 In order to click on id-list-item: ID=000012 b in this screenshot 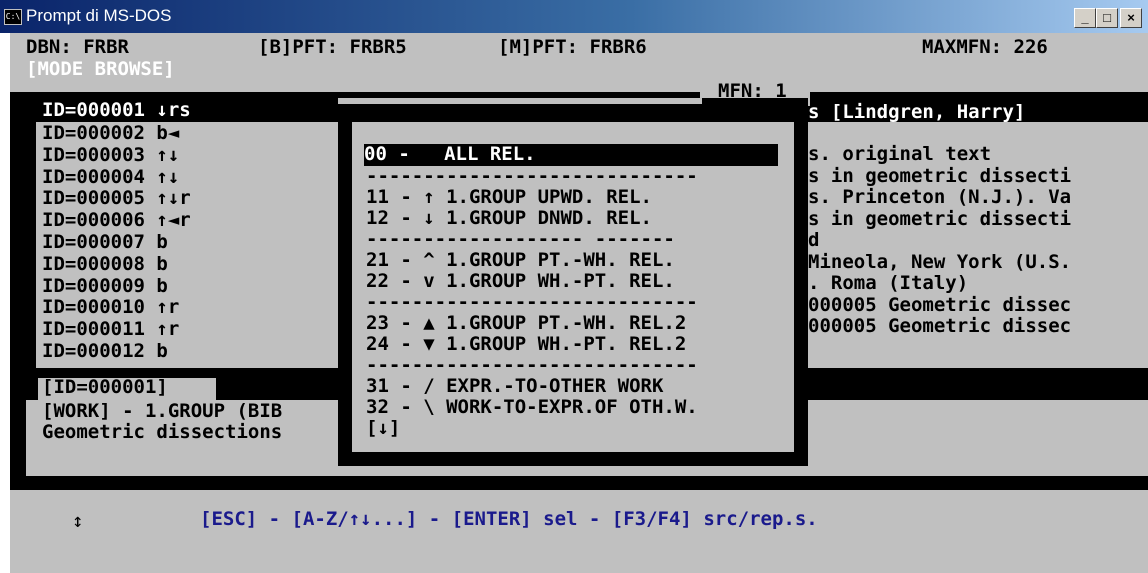, I will do `click(116, 352)`.